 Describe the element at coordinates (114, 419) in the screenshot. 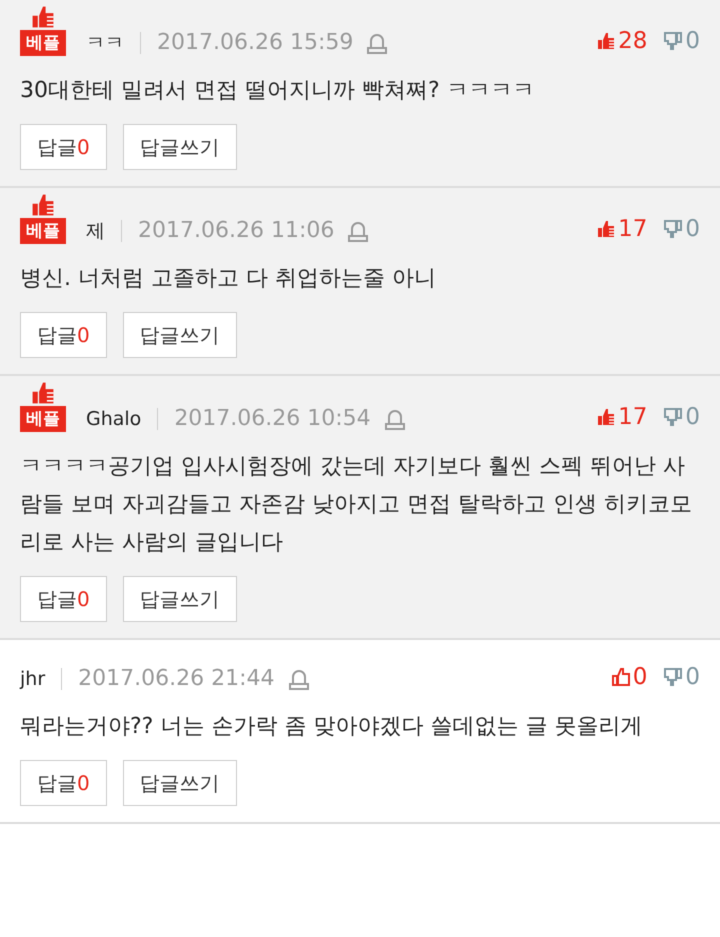

I see `author-name: Ghalo` at that location.